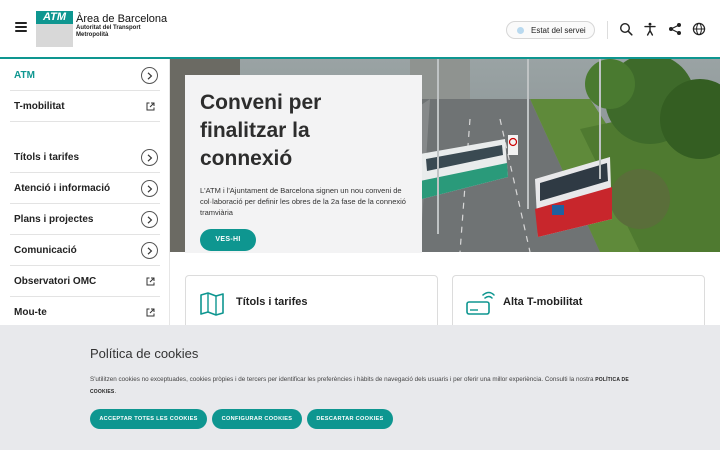 The width and height of the screenshot is (720, 450). Describe the element at coordinates (45, 250) in the screenshot. I see `sidebar-item-label: Comunicació` at that location.